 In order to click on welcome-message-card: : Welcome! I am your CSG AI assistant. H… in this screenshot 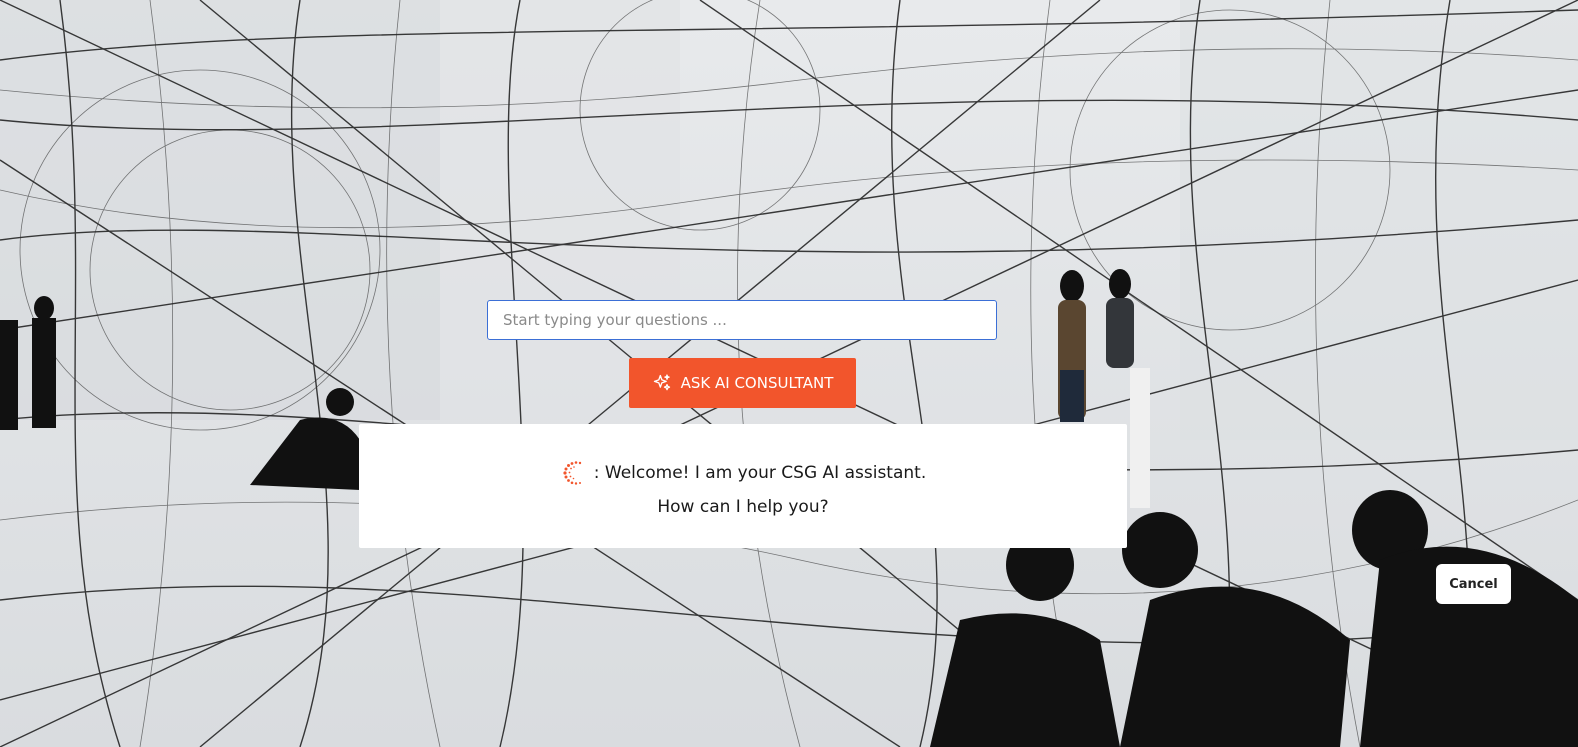, I will do `click(743, 486)`.